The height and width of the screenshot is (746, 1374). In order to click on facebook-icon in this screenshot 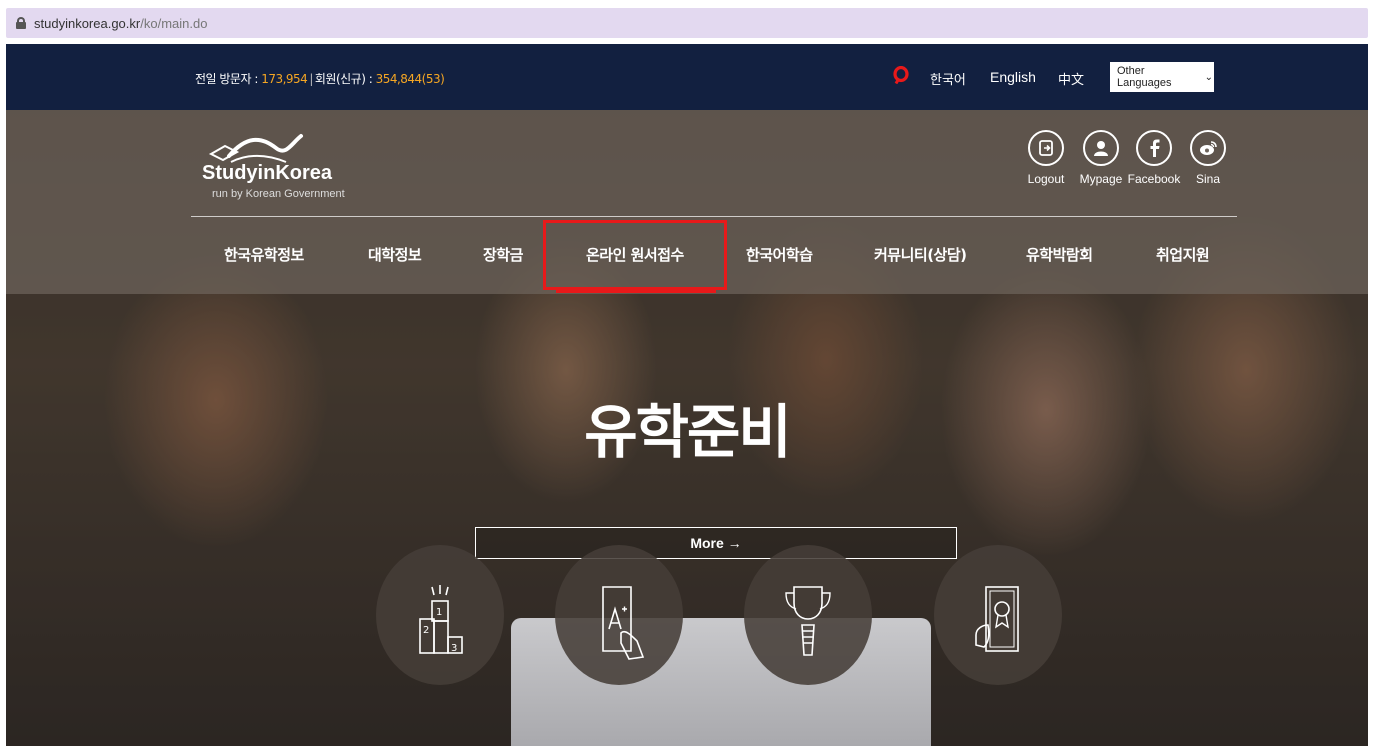, I will do `click(1154, 148)`.